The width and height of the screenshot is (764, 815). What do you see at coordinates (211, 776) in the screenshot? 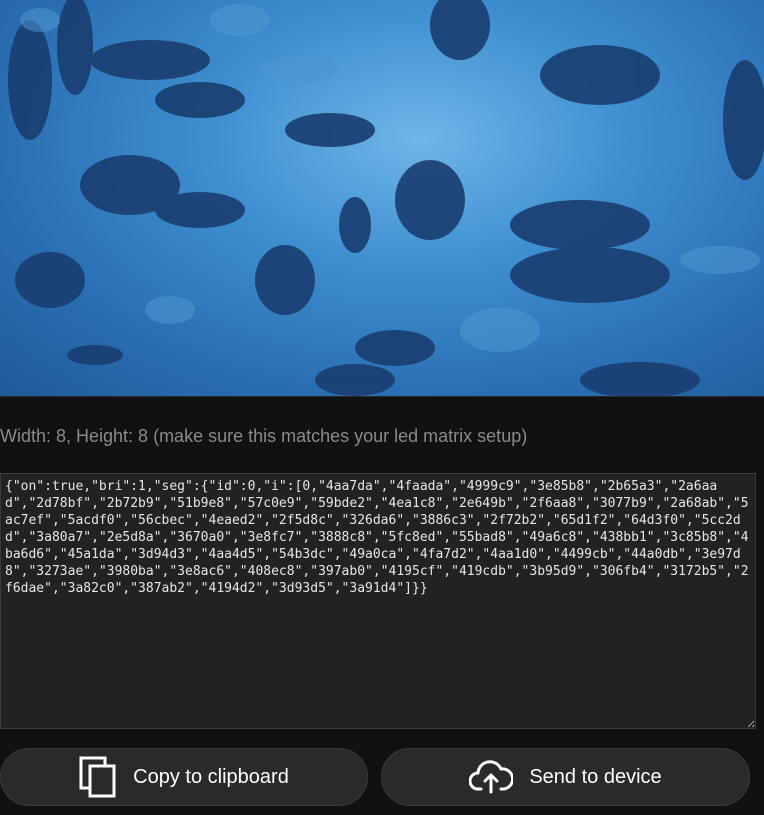
I see `copy-button-label: Copy to clipboard` at bounding box center [211, 776].